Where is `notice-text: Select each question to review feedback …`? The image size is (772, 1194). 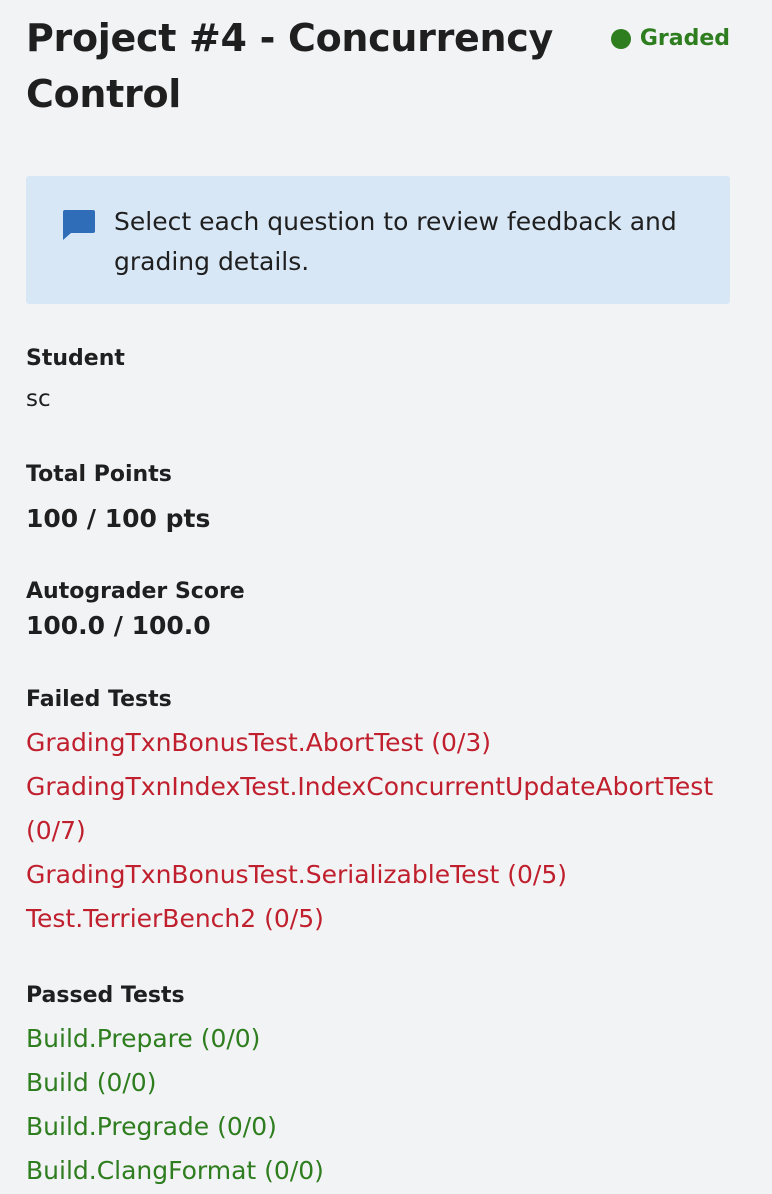
notice-text: Select each question to review feedback … is located at coordinates (395, 241).